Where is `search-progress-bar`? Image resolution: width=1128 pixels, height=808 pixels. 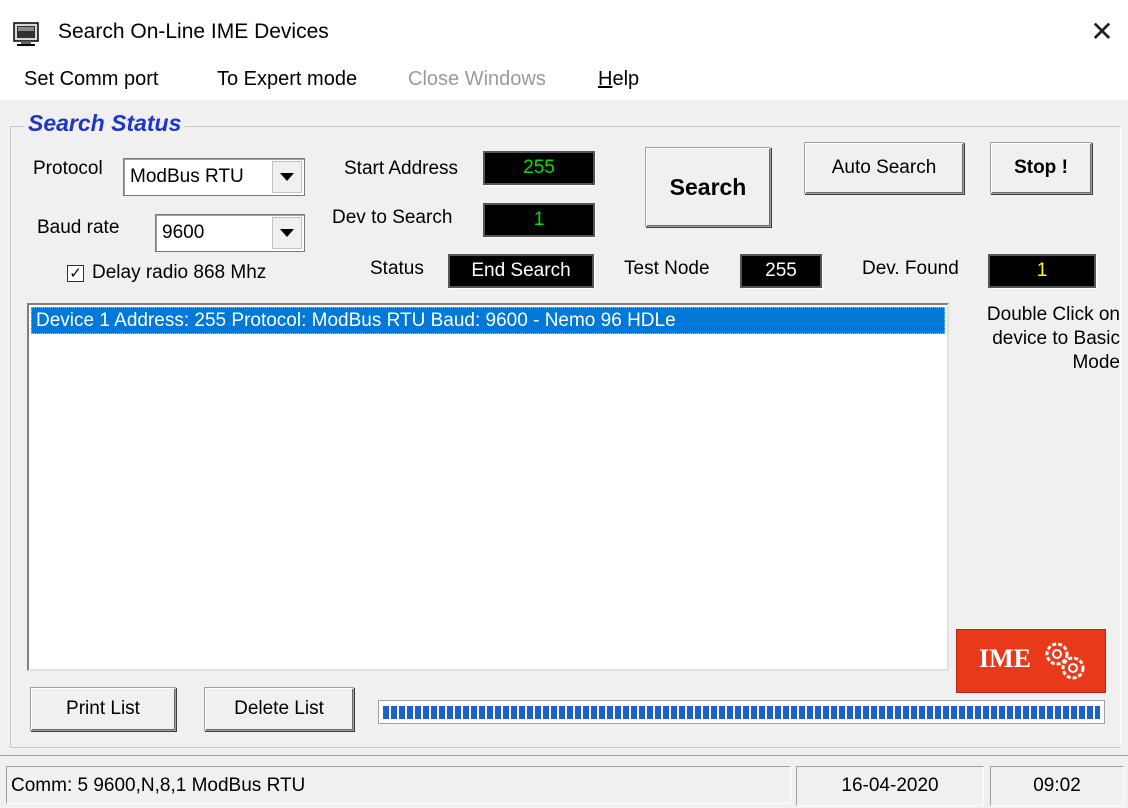
search-progress-bar is located at coordinates (741, 712).